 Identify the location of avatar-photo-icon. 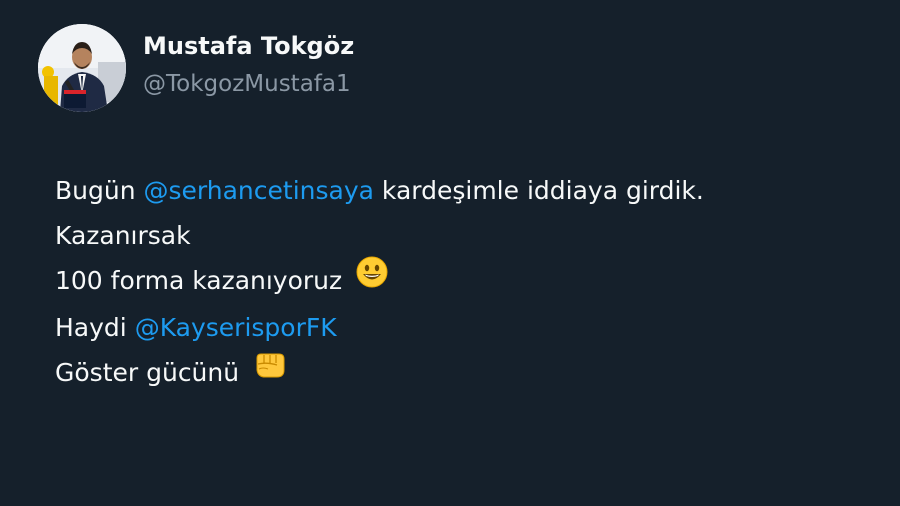
(82, 68).